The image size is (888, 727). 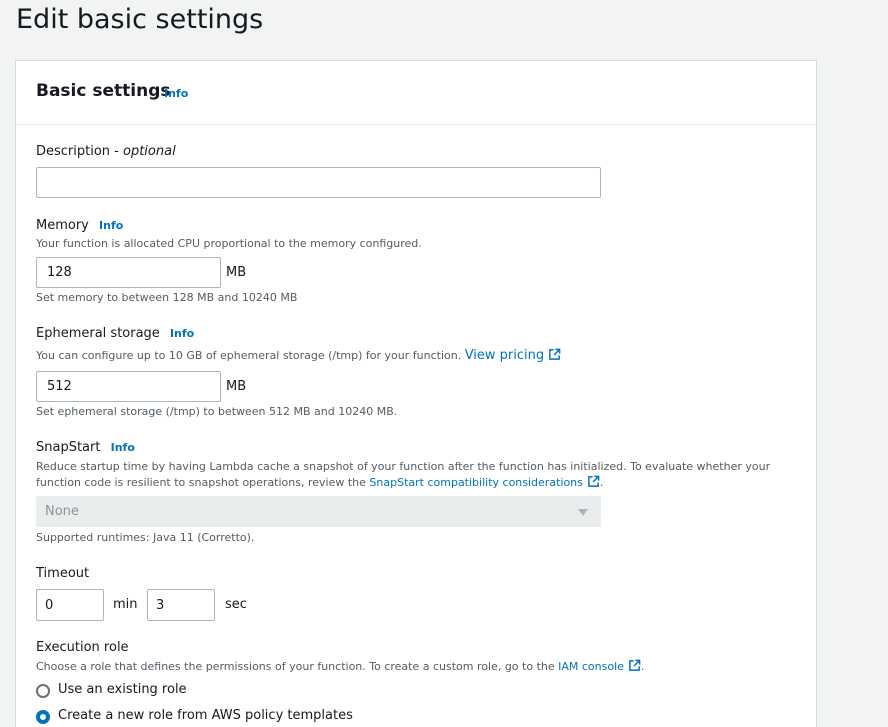 I want to click on description-label: Description - optional, so click(x=106, y=151).